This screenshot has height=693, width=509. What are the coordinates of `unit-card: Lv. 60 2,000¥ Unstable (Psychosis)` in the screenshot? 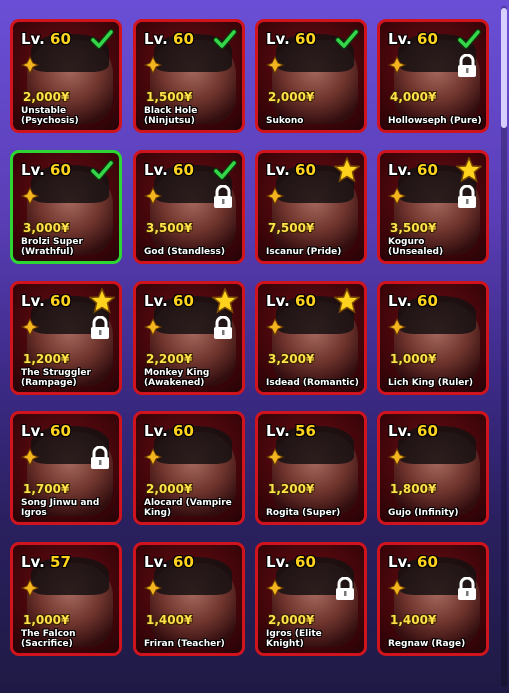 It's located at (66, 76).